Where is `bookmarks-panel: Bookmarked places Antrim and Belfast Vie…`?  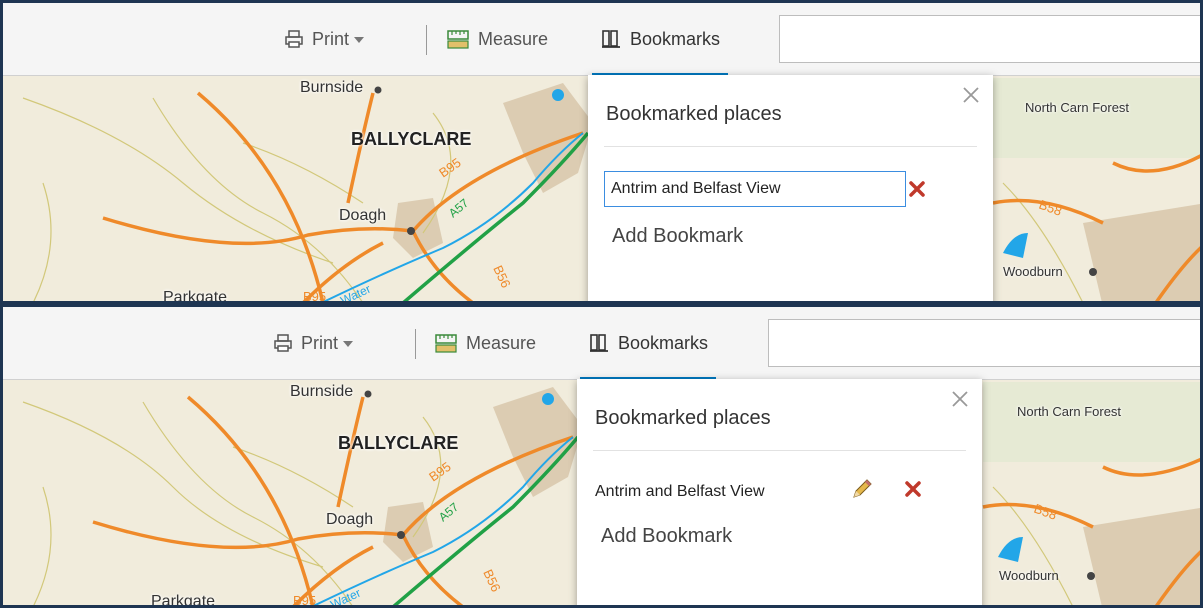
bookmarks-panel: Bookmarked places Antrim and Belfast Vie… is located at coordinates (779, 492).